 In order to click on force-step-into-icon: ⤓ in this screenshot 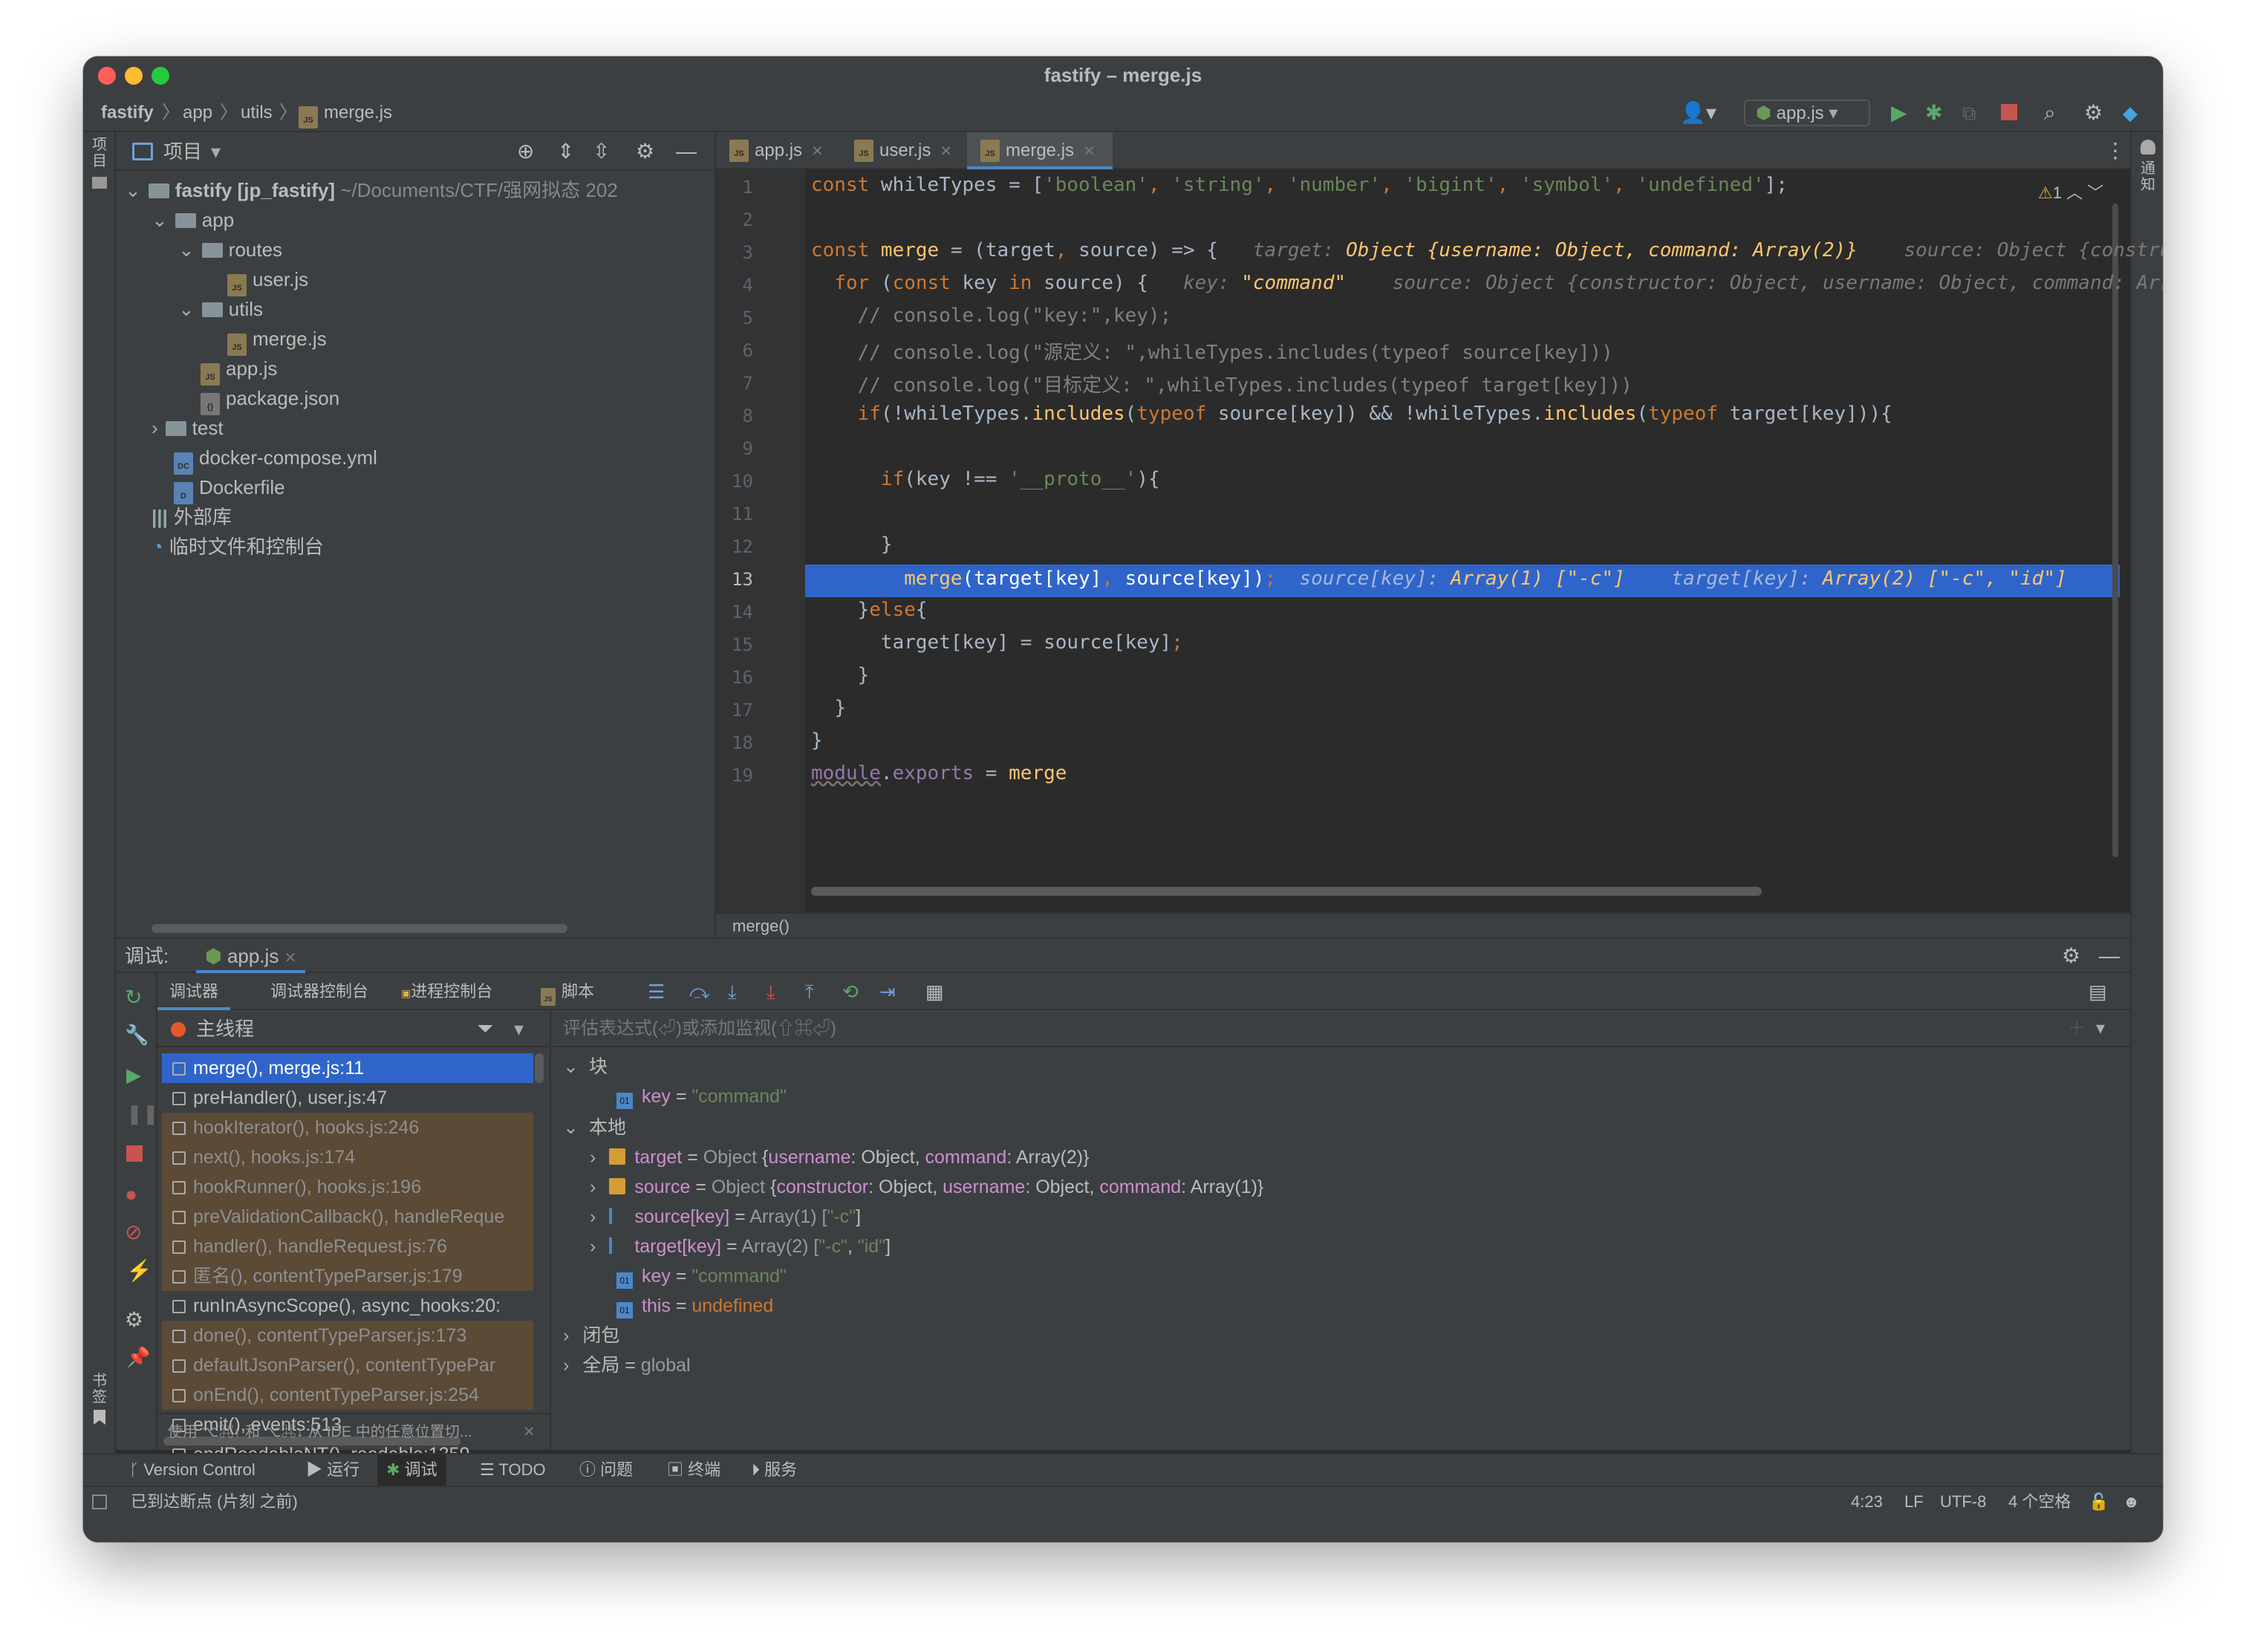, I will do `click(770, 991)`.